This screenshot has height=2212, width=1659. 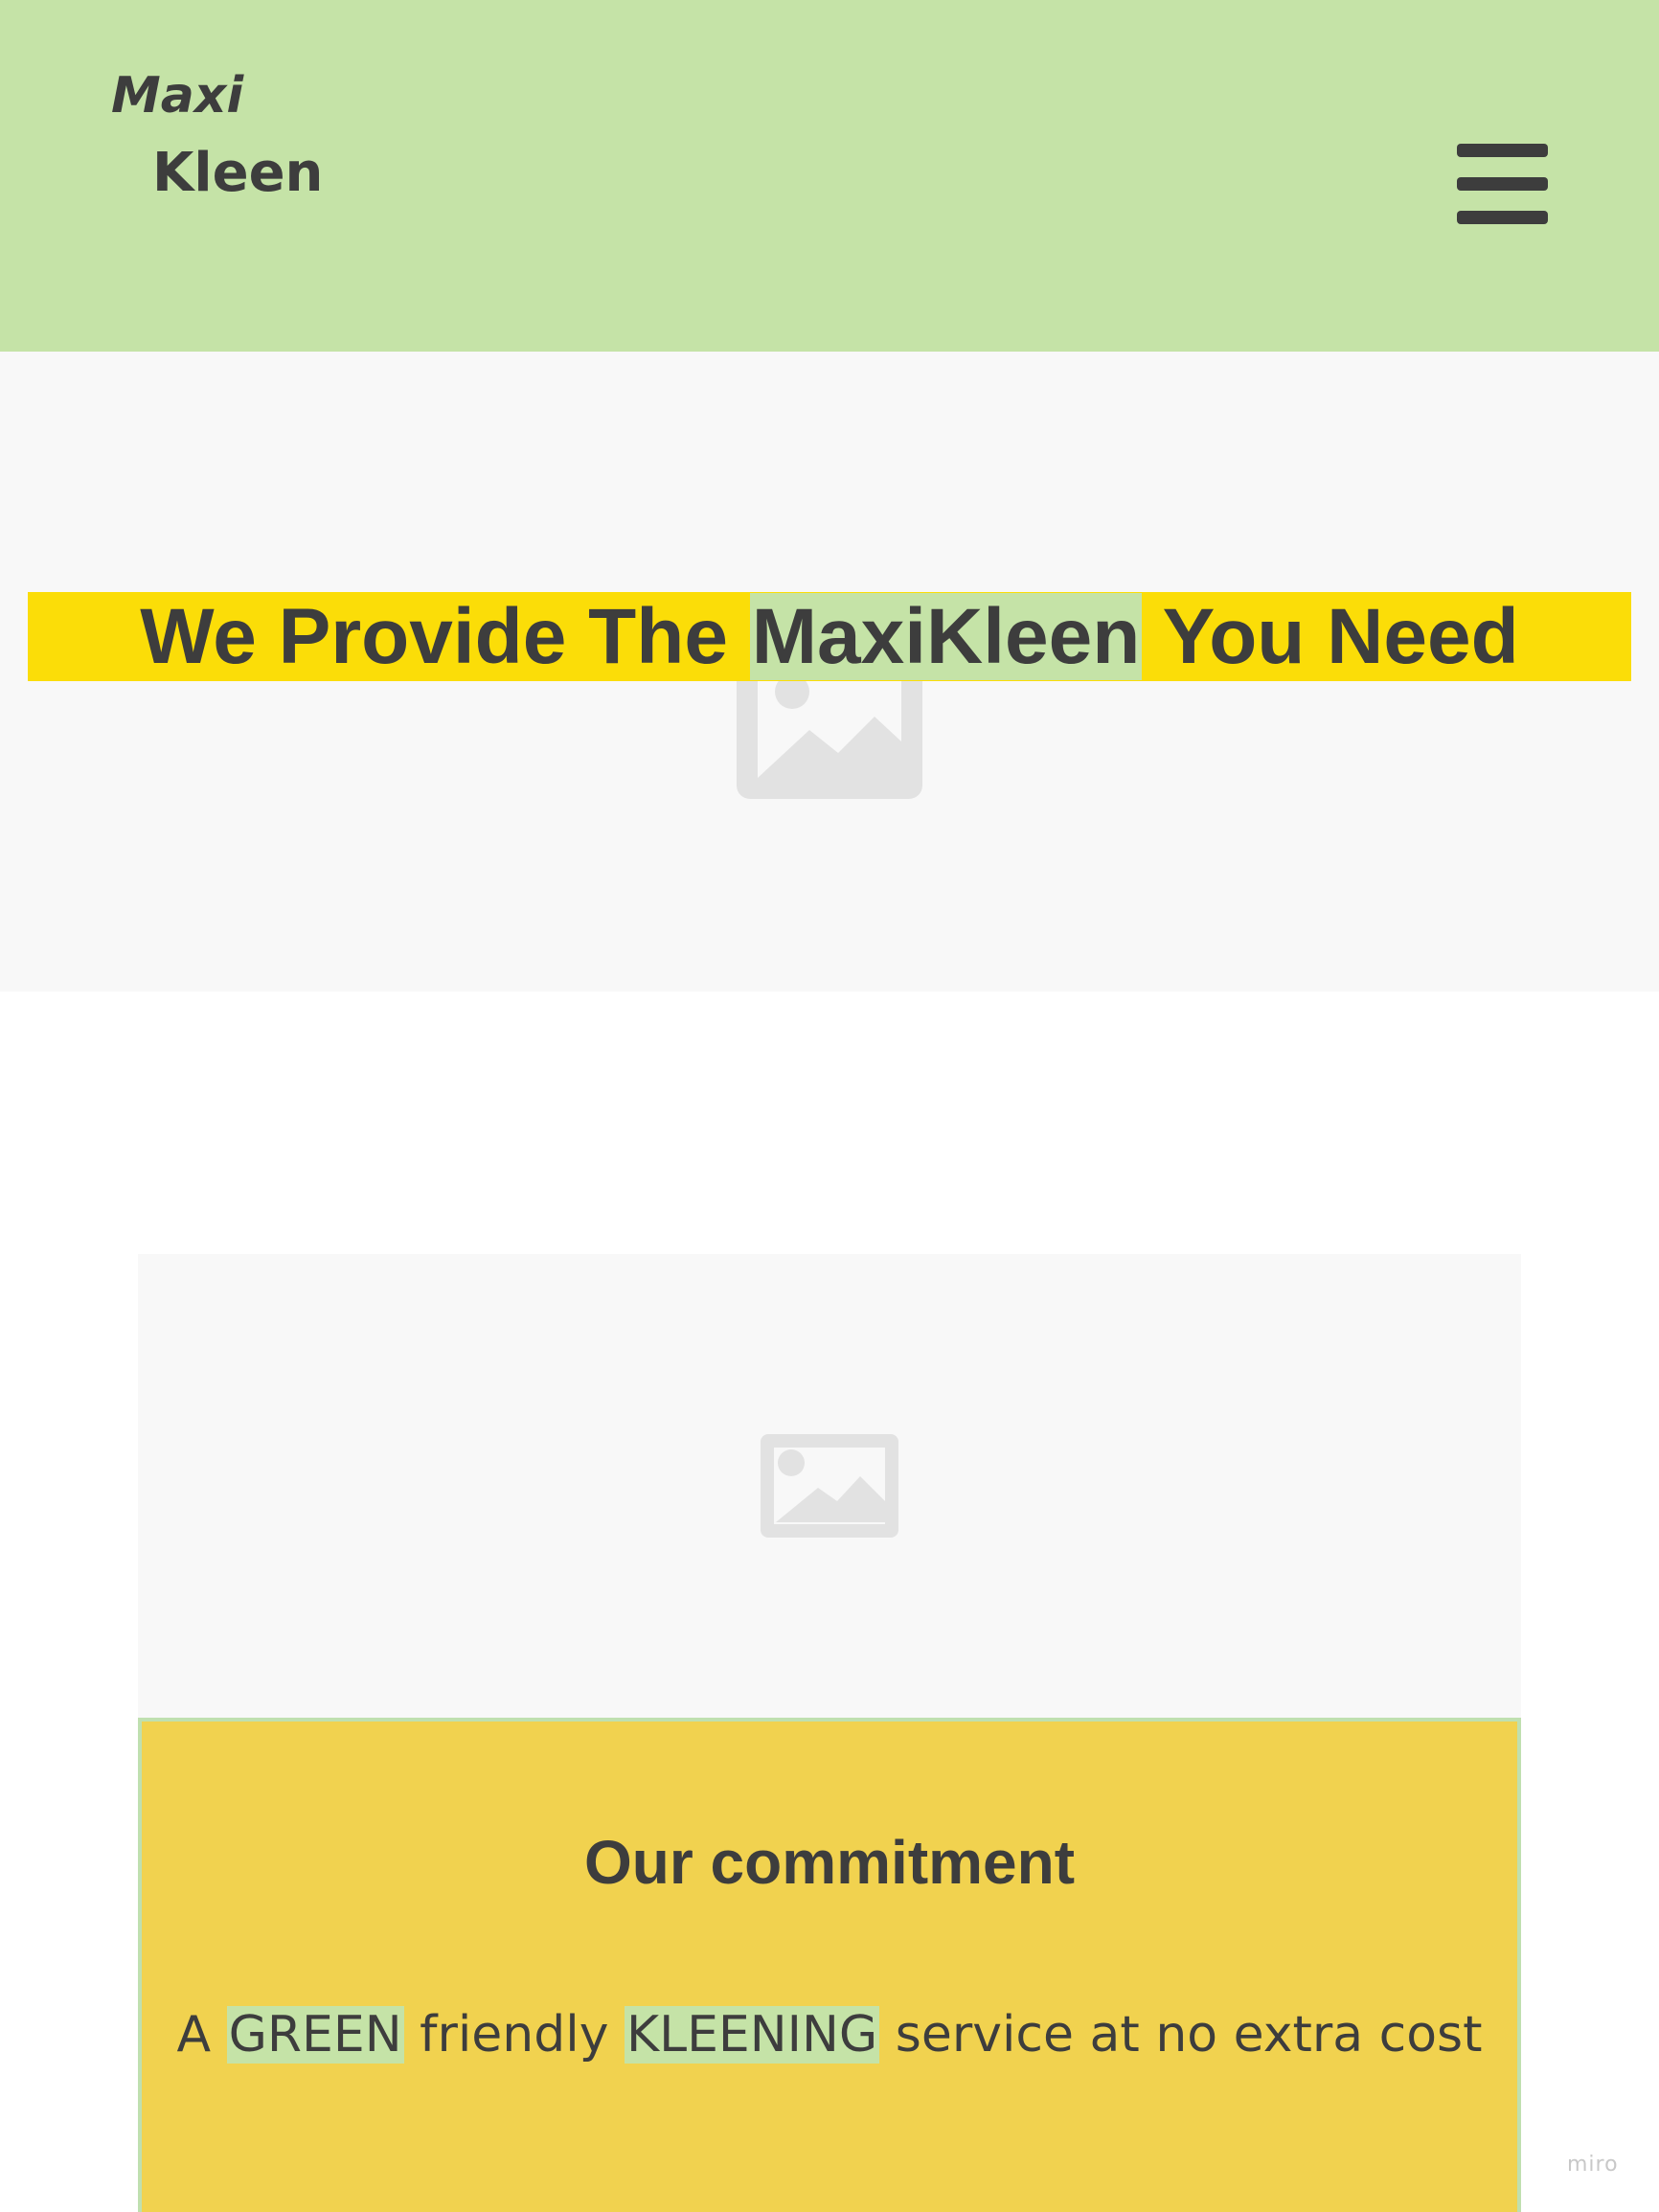 I want to click on image-placeholder-icon, so click(x=829, y=1486).